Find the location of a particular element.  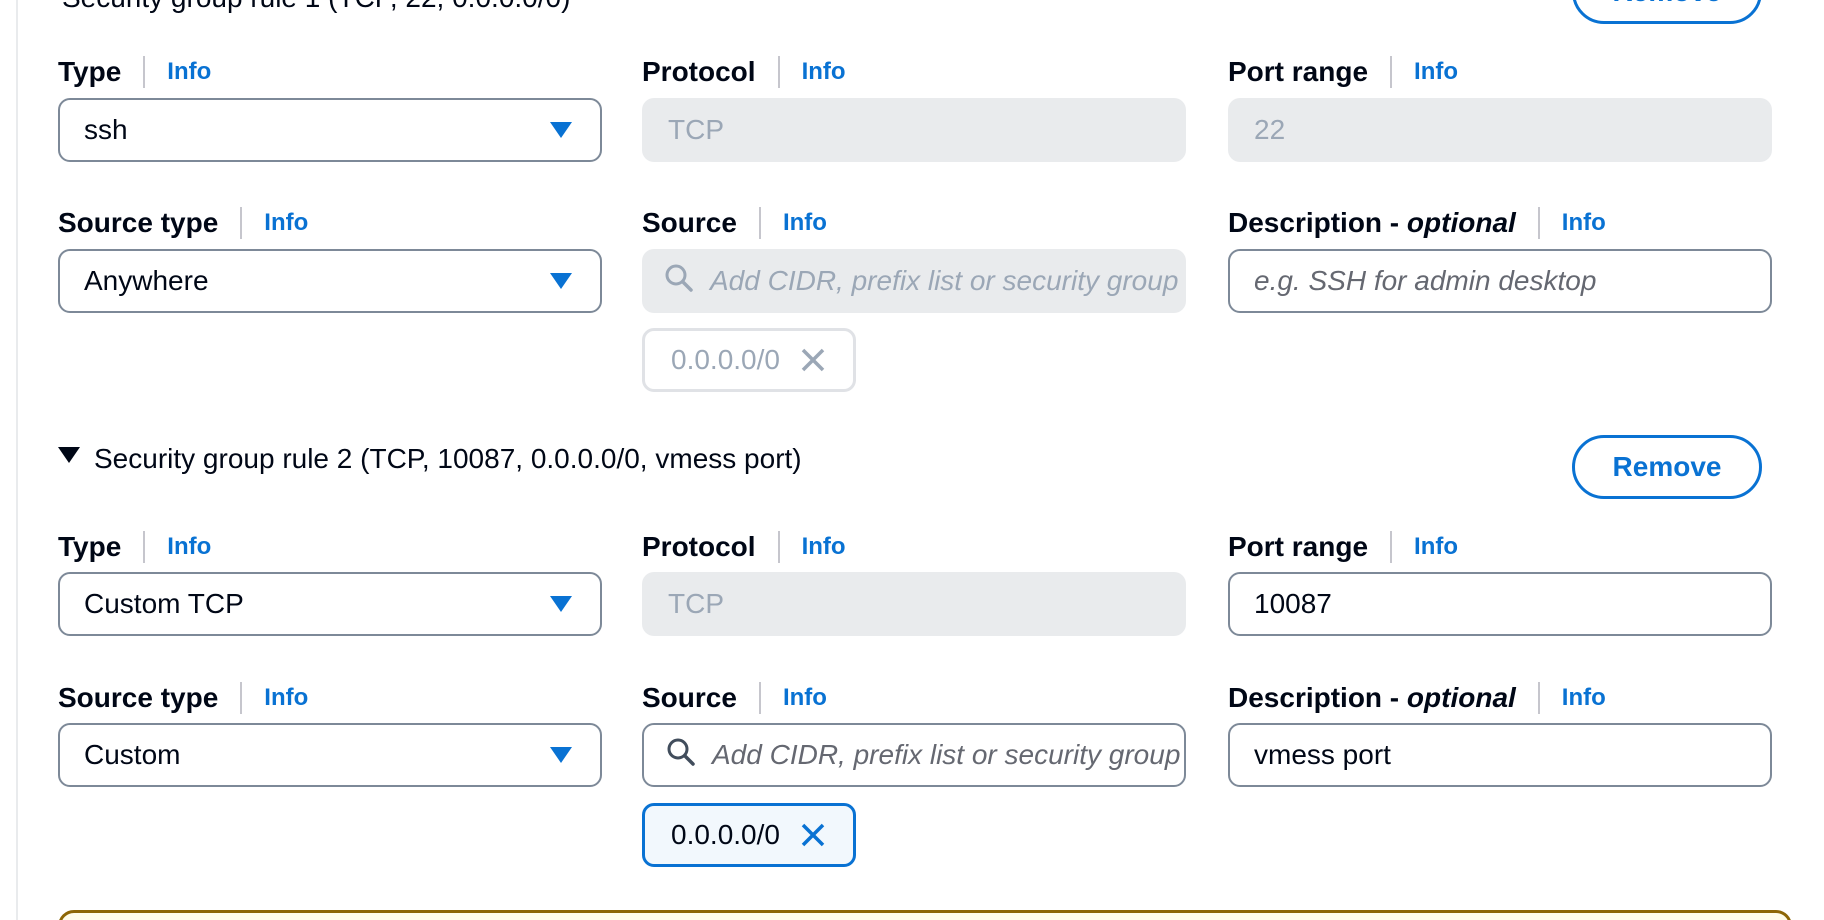

rule-2-source-token: 0.0.0.0/0 is located at coordinates (749, 835).